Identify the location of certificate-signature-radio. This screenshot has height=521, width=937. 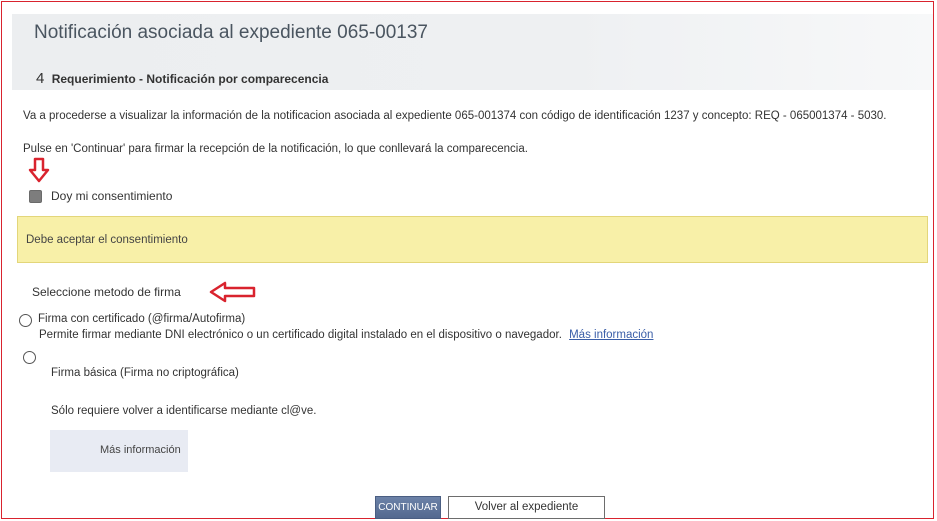
(25, 320).